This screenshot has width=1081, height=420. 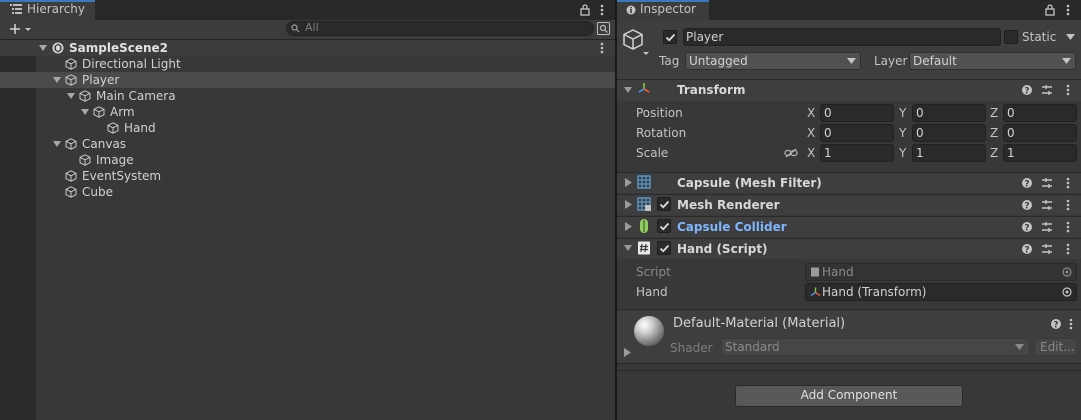 I want to click on scale-y-value: 1, so click(x=920, y=153).